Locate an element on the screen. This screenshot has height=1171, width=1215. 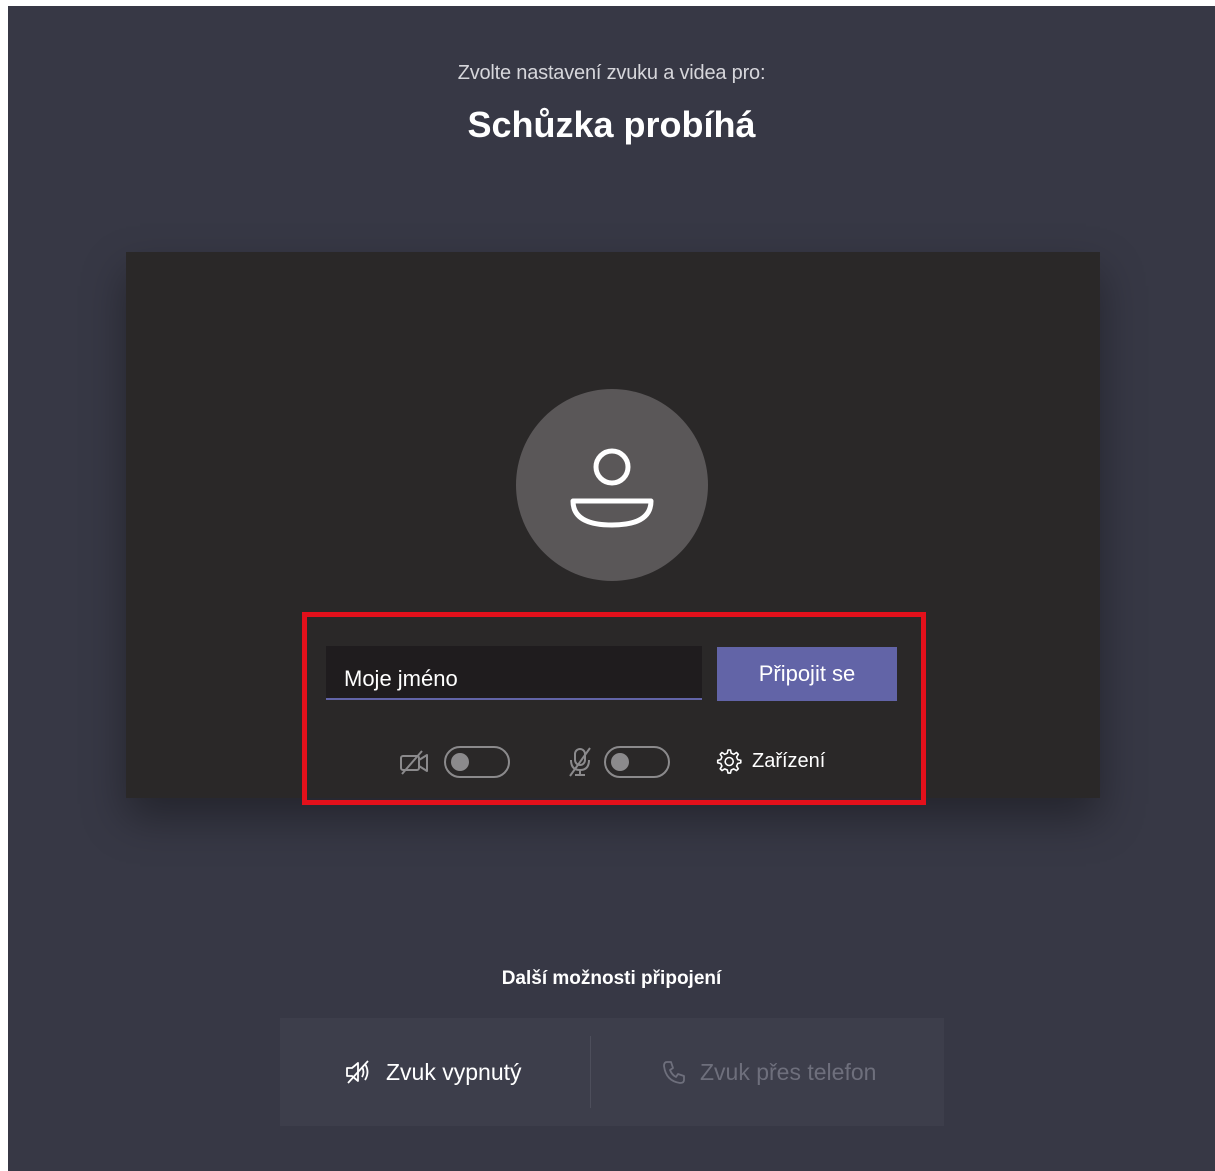
name-input is located at coordinates (514, 673).